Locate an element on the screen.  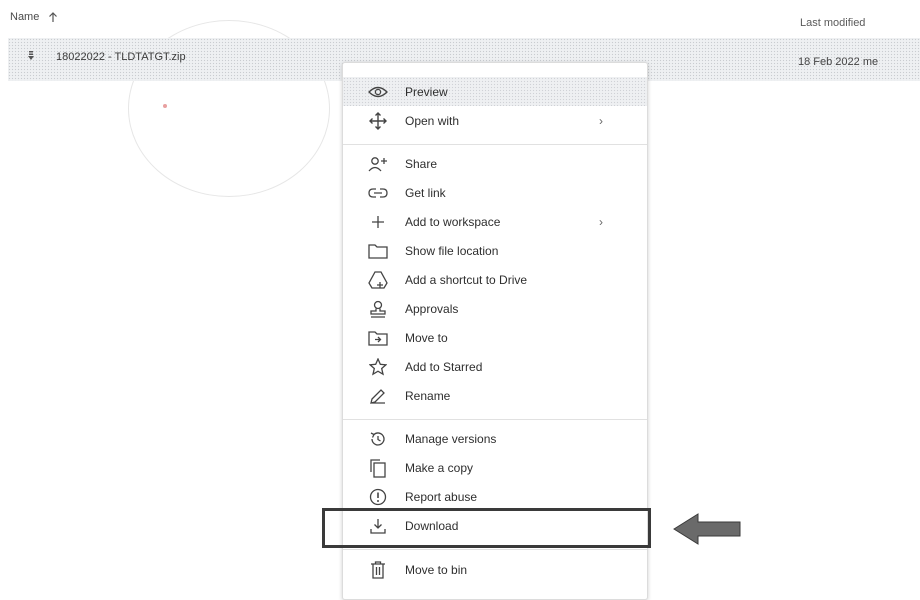
menu-item-label: Manage versions is located at coordinates (451, 438).